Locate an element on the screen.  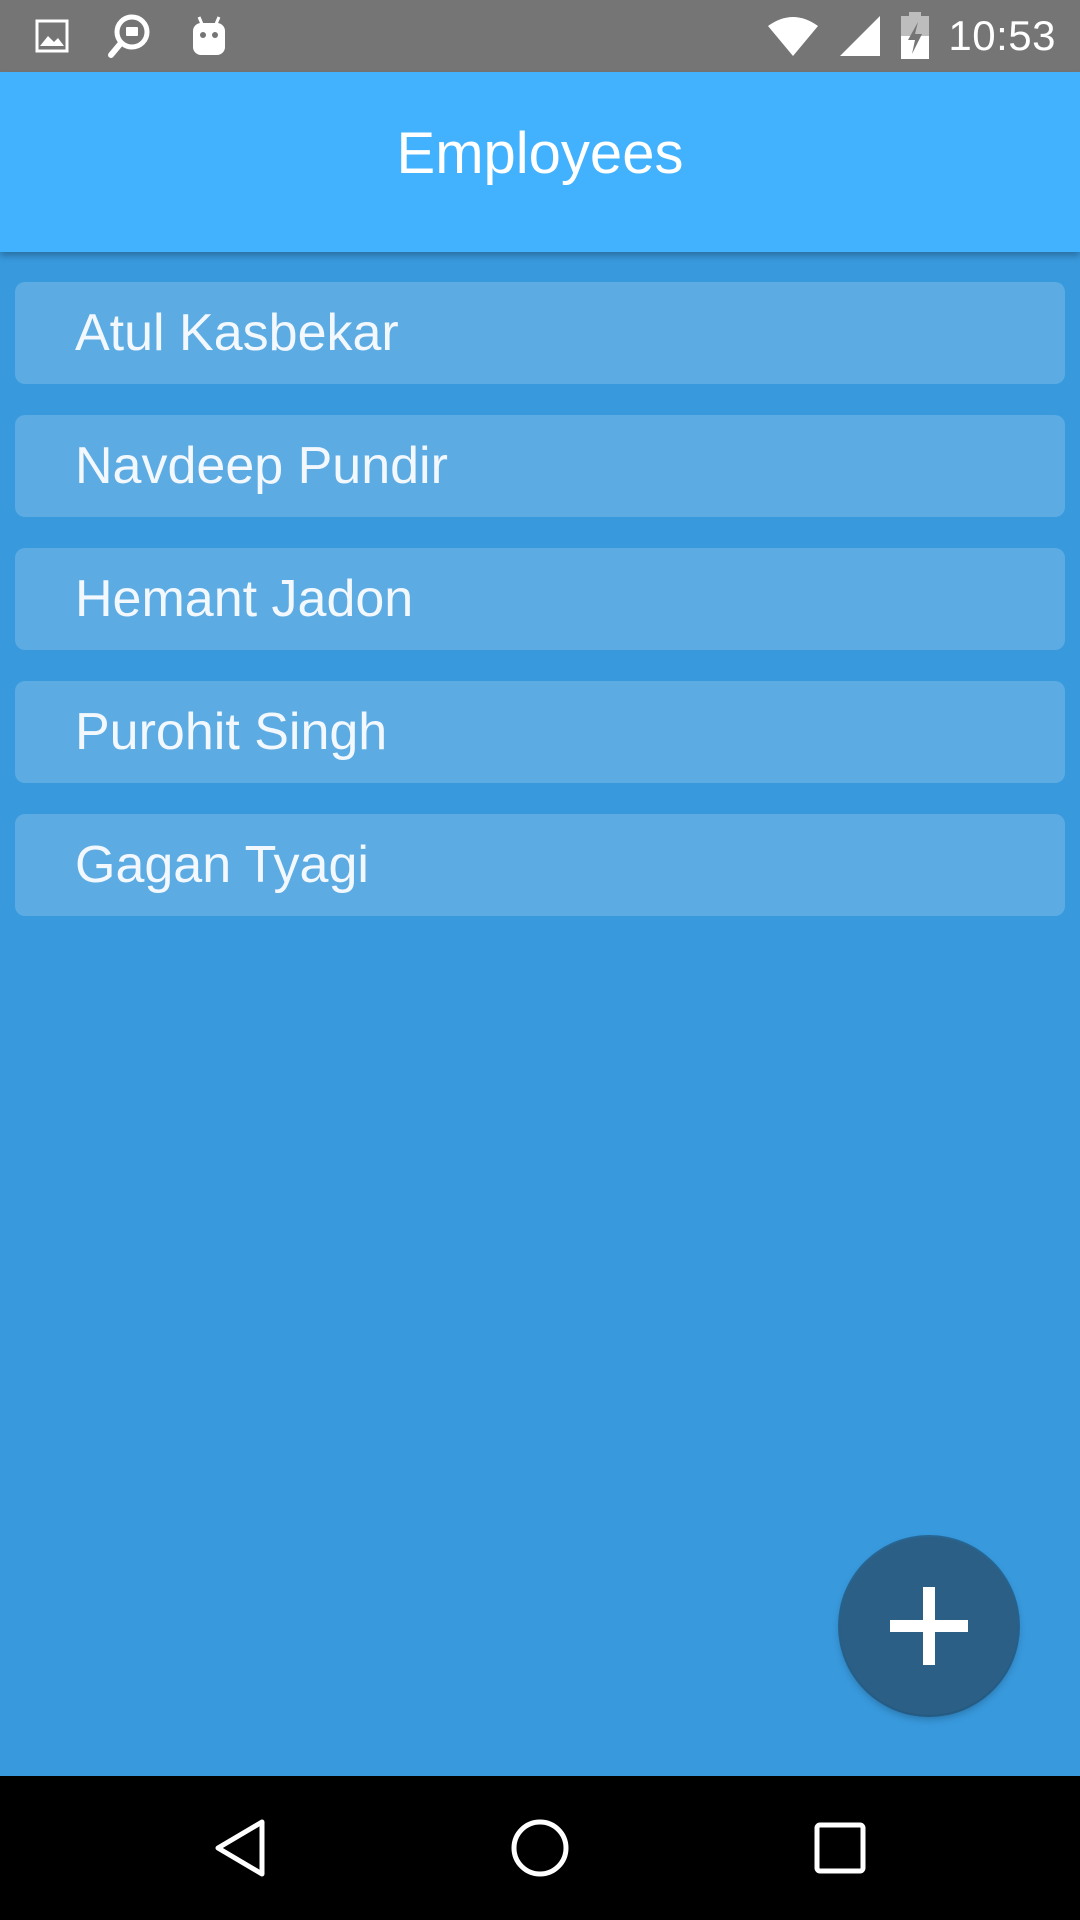
recents-icon is located at coordinates (840, 1848).